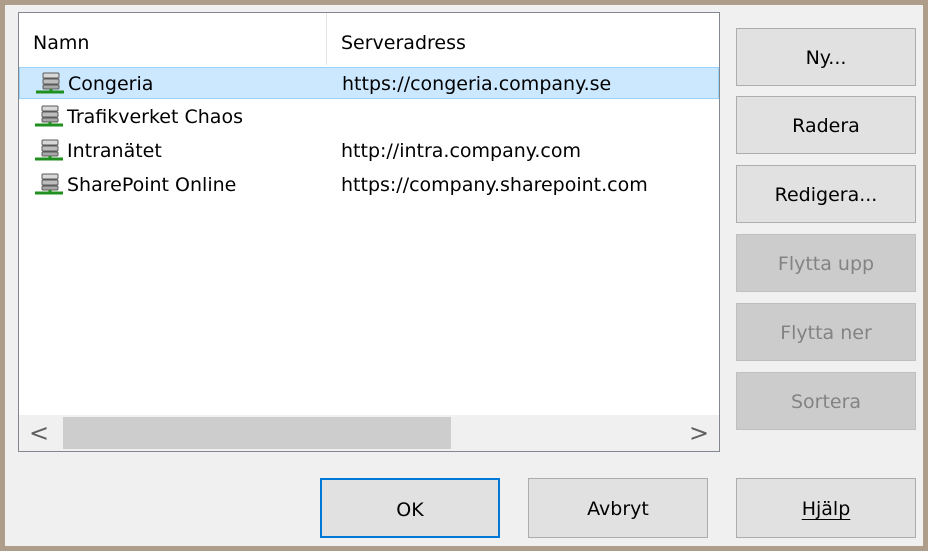 Image resolution: width=928 pixels, height=551 pixels. I want to click on scroll-right-icon: >, so click(699, 433).